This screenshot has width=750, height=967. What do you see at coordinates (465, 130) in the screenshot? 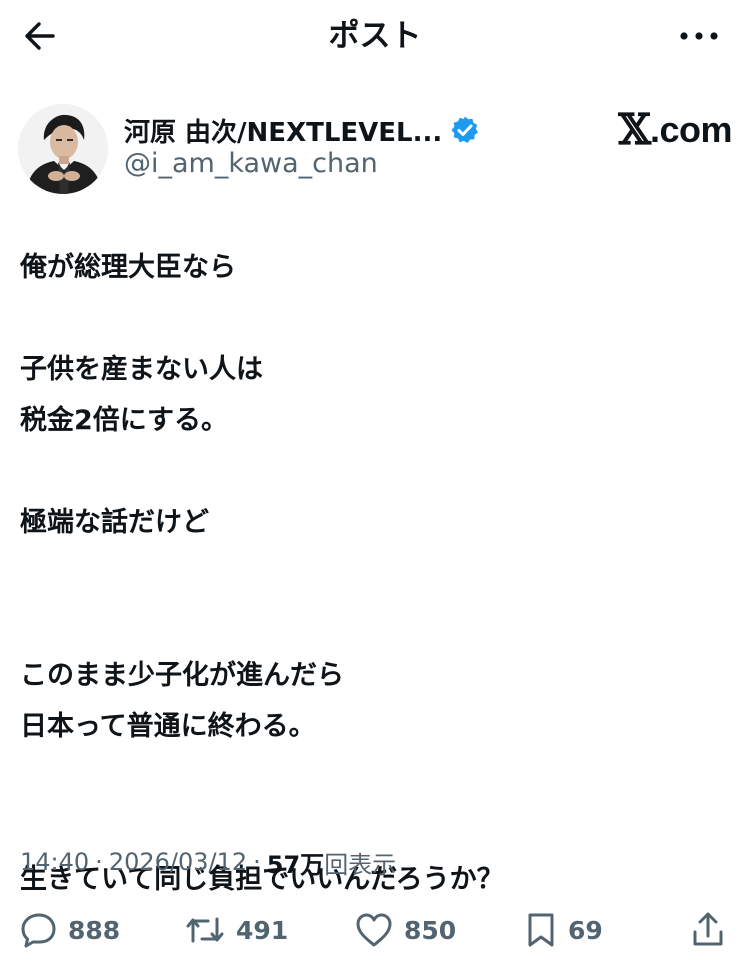
I see `verified-badge-icon` at bounding box center [465, 130].